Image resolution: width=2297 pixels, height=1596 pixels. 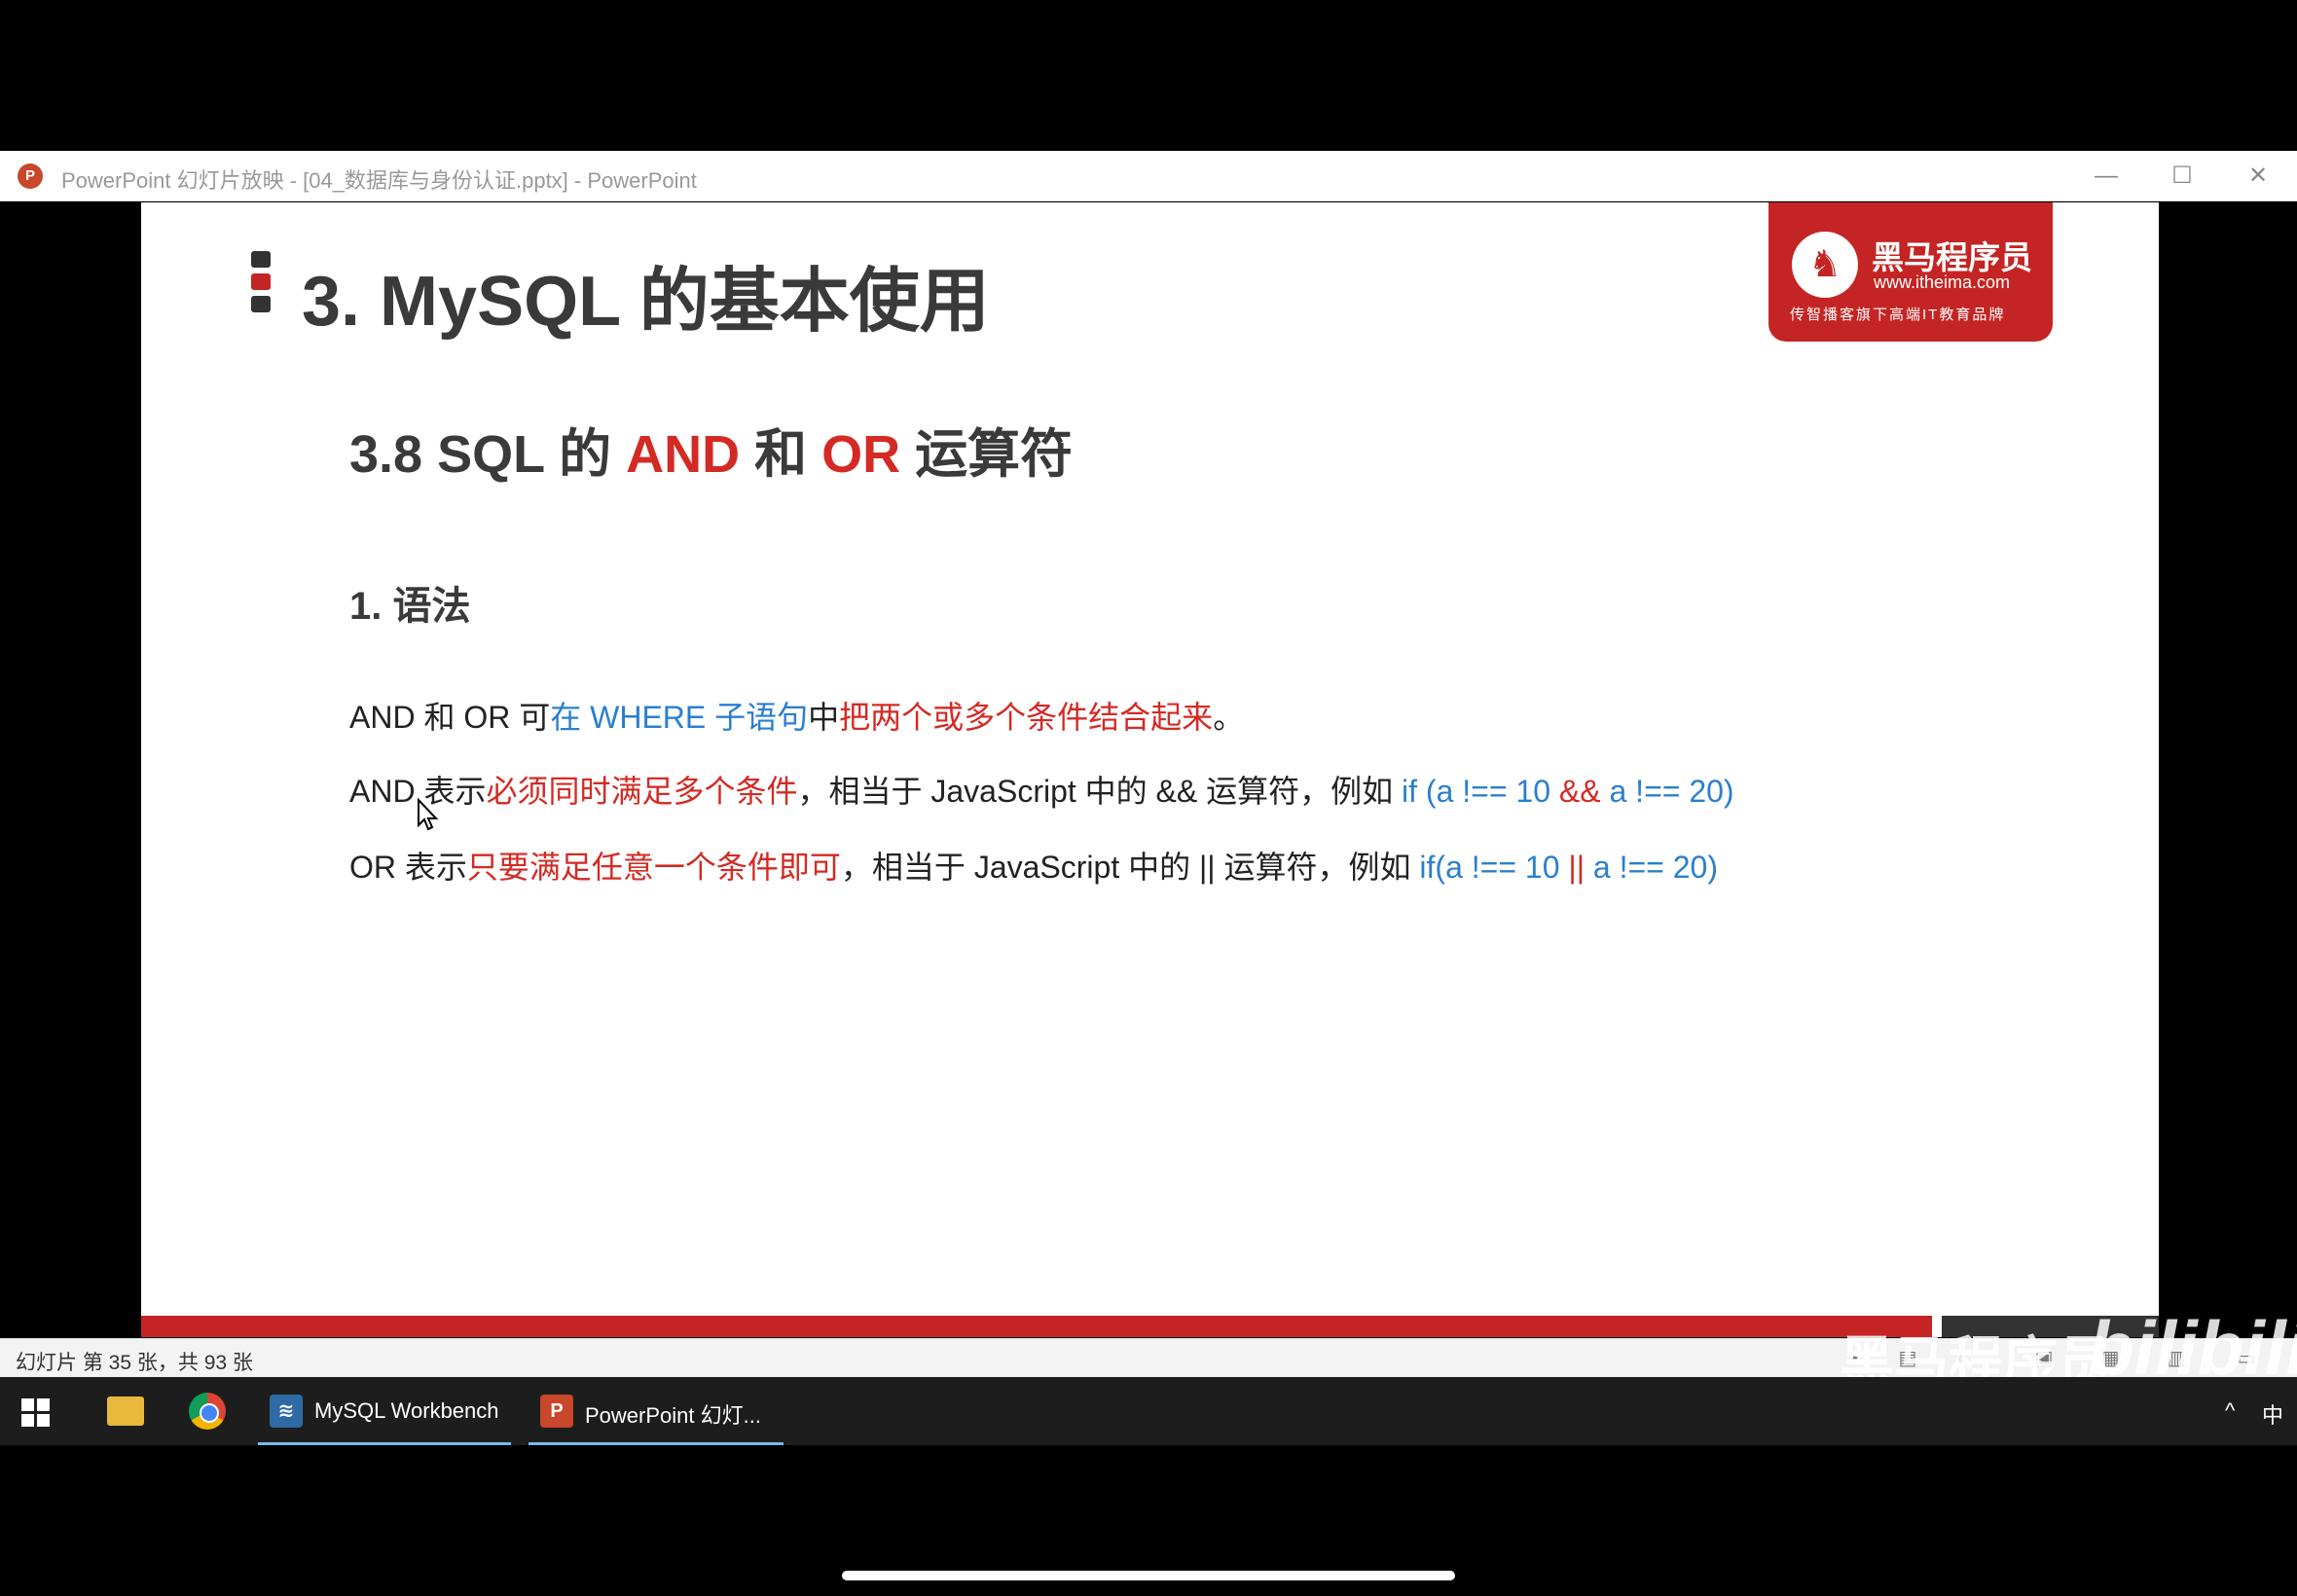 I want to click on line2-f: a !== 20), so click(x=1667, y=791).